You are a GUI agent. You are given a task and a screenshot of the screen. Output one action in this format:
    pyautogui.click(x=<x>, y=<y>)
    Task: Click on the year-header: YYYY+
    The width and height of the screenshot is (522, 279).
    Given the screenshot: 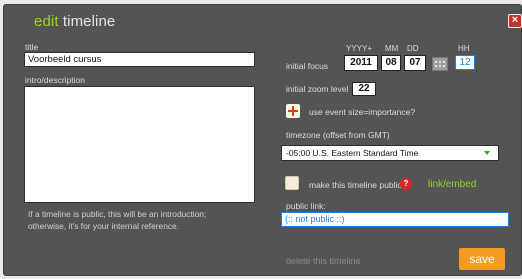 What is the action you would take?
    pyautogui.click(x=359, y=48)
    